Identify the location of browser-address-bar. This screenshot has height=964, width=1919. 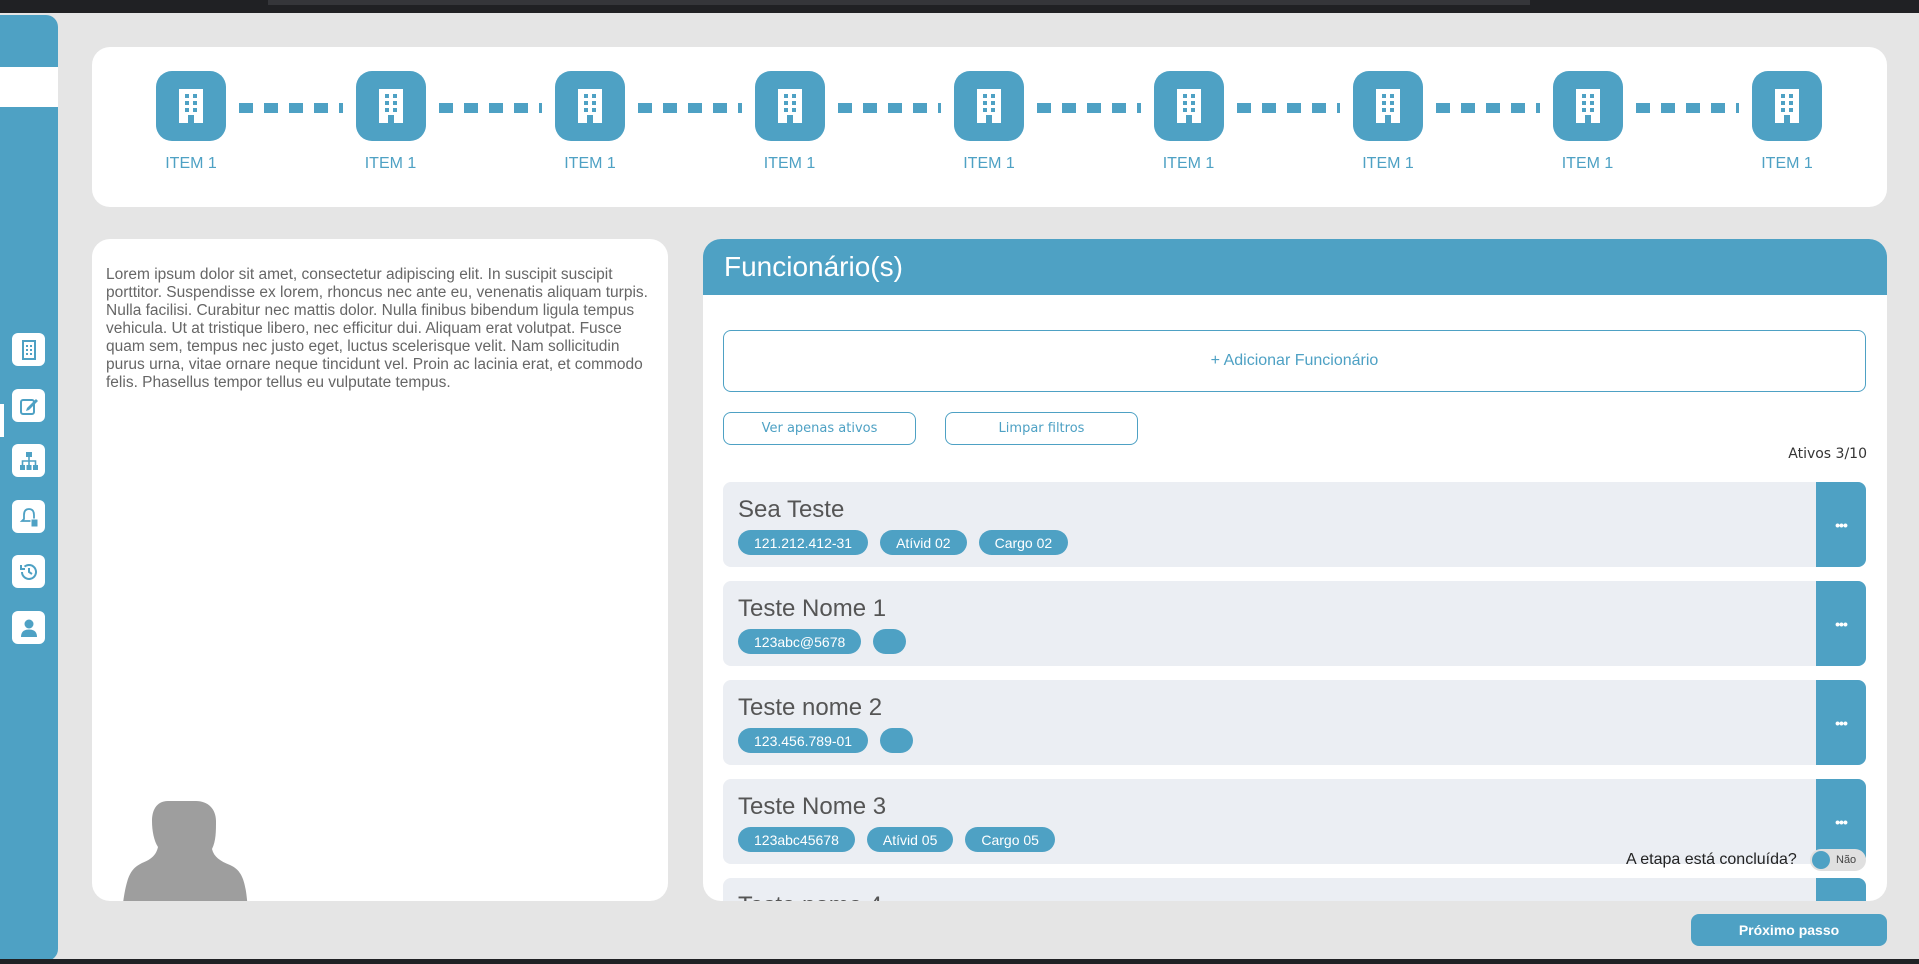
(899, 2).